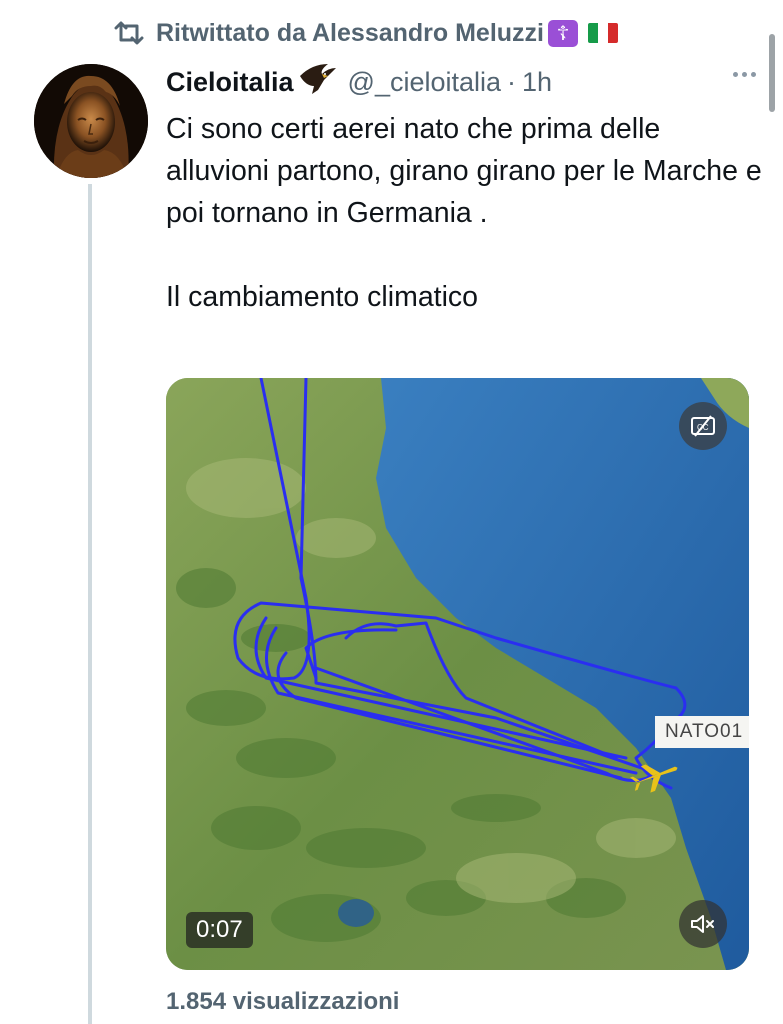 Image resolution: width=783 pixels, height=1024 pixels. What do you see at coordinates (283, 1001) in the screenshot?
I see `view-count: 1.854 visualizzazioni` at bounding box center [283, 1001].